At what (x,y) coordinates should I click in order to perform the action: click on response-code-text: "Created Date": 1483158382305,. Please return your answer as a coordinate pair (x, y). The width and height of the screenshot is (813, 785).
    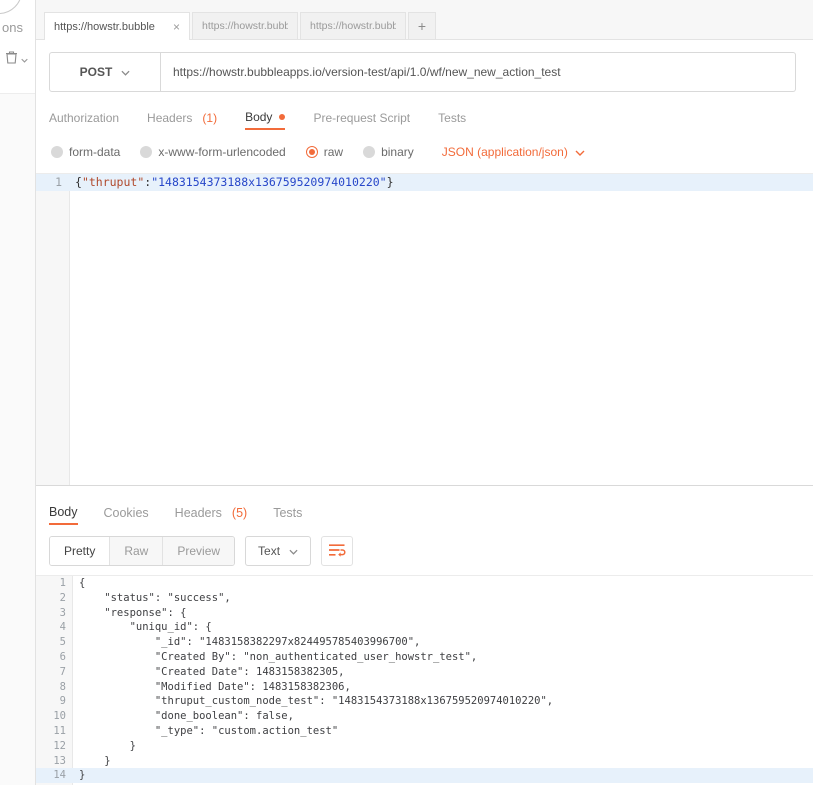
    Looking at the image, I should click on (212, 671).